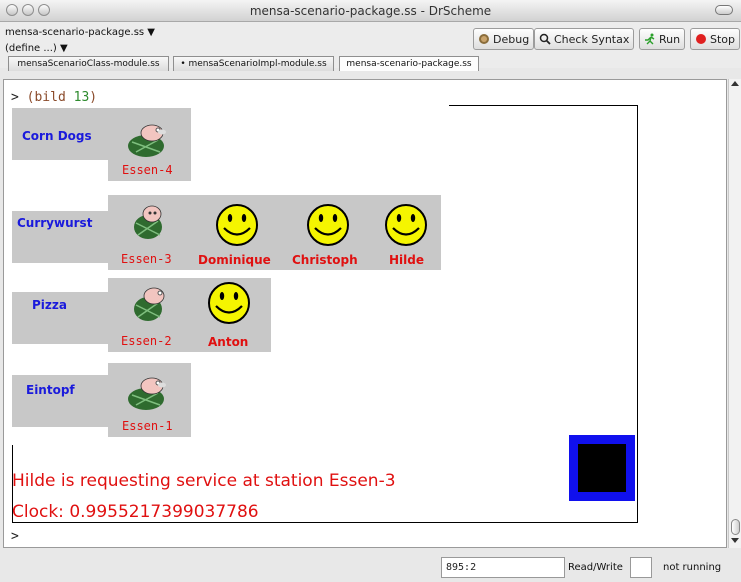 The width and height of the screenshot is (741, 582). I want to click on input-prompt: >, so click(15, 536).